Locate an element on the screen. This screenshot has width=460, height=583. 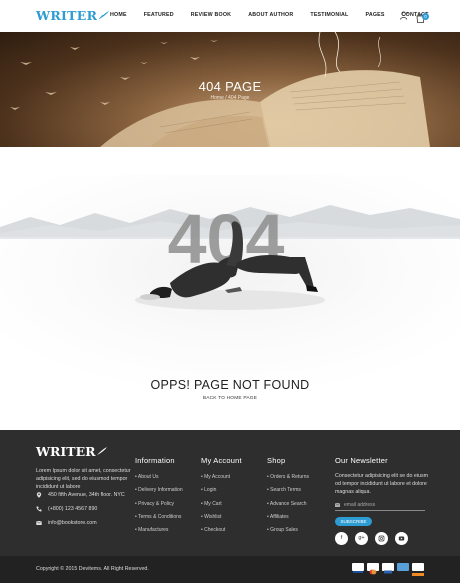
page-title: 404 PAGE is located at coordinates (230, 86).